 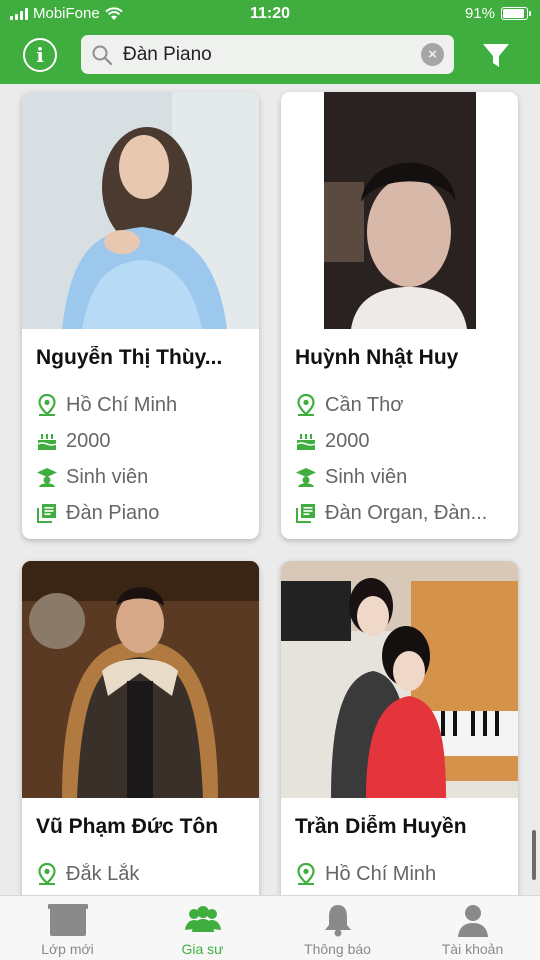 What do you see at coordinates (67, 920) in the screenshot?
I see `class-icon` at bounding box center [67, 920].